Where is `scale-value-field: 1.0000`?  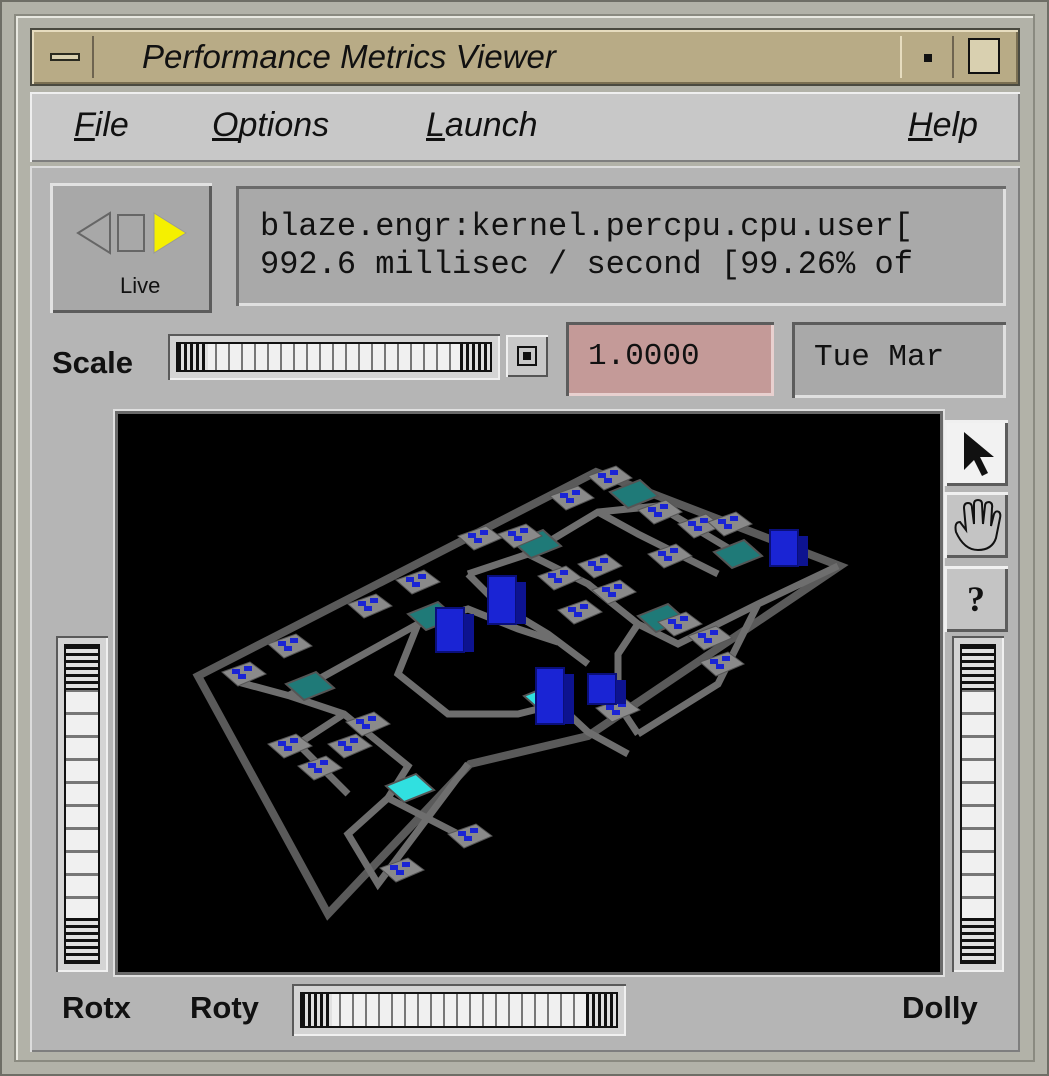
scale-value-field: 1.0000 is located at coordinates (670, 359).